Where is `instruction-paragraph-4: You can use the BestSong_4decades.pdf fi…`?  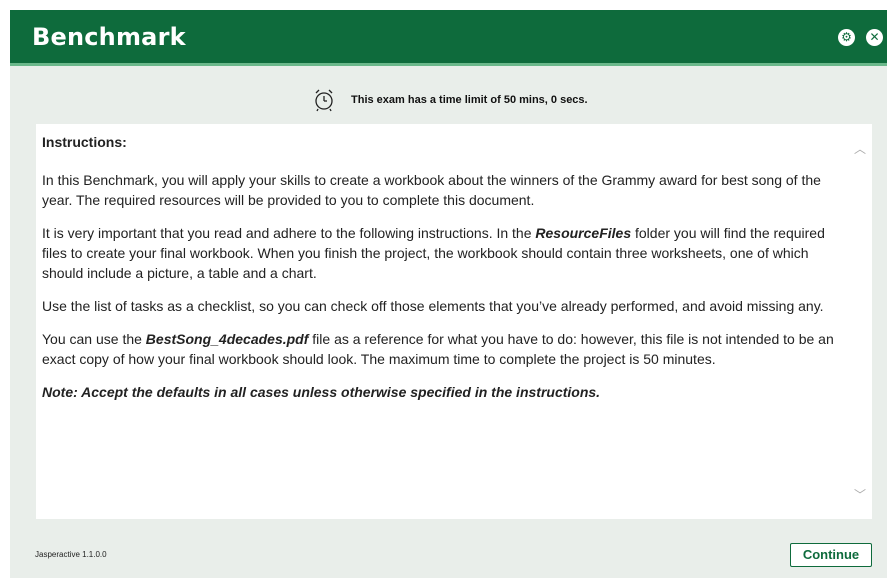 instruction-paragraph-4: You can use the BestSong_4decades.pdf fi… is located at coordinates (447, 349).